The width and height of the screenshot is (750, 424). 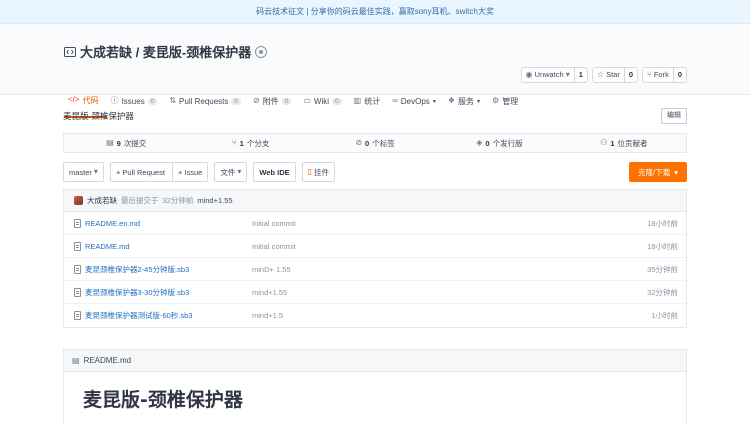 I want to click on table-row: README.md Initial commit 18小时前, so click(x=375, y=246).